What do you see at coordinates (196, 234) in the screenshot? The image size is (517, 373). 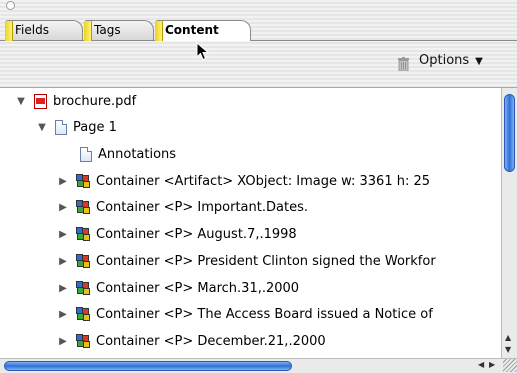 I see `tree-item-label: Container <P> August.7,.1998` at bounding box center [196, 234].